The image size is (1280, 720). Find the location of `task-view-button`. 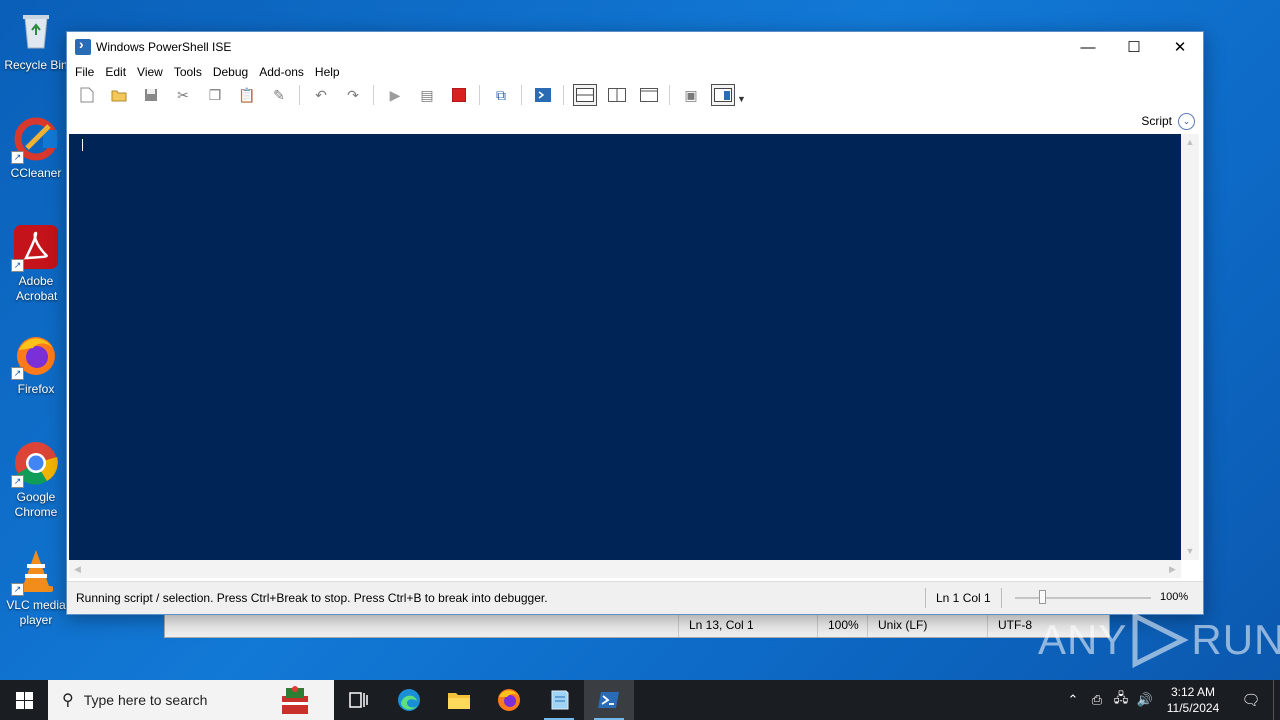

task-view-button is located at coordinates (359, 700).